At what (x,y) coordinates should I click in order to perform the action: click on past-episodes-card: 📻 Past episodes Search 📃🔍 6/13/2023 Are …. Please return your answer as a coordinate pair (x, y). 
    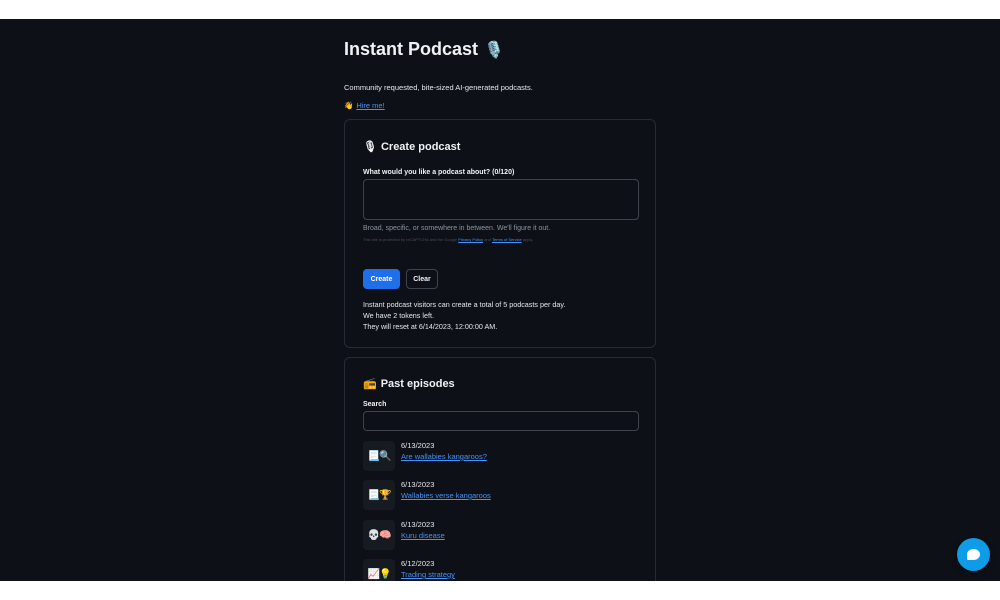
    Looking at the image, I should click on (500, 469).